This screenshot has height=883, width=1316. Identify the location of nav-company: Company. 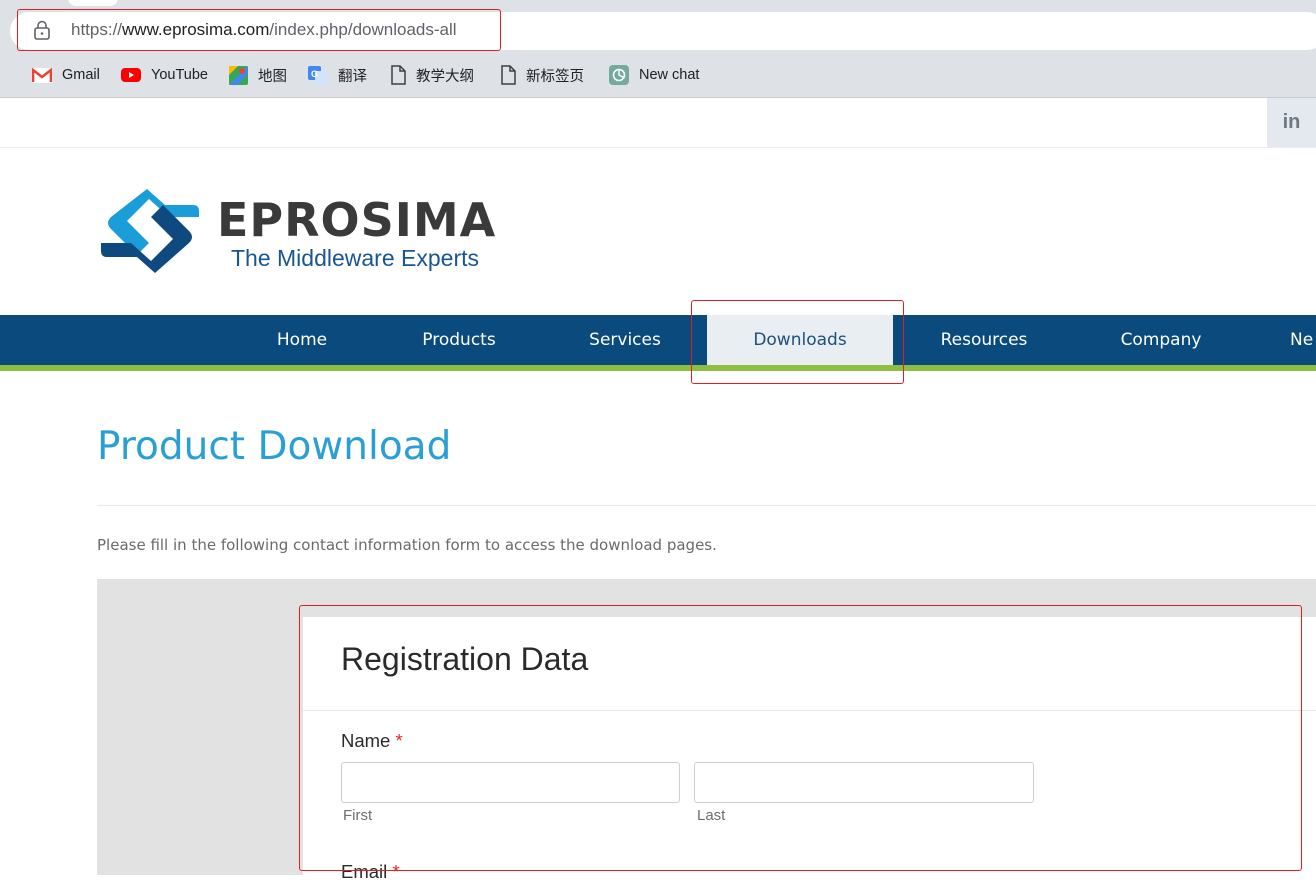
(1161, 340).